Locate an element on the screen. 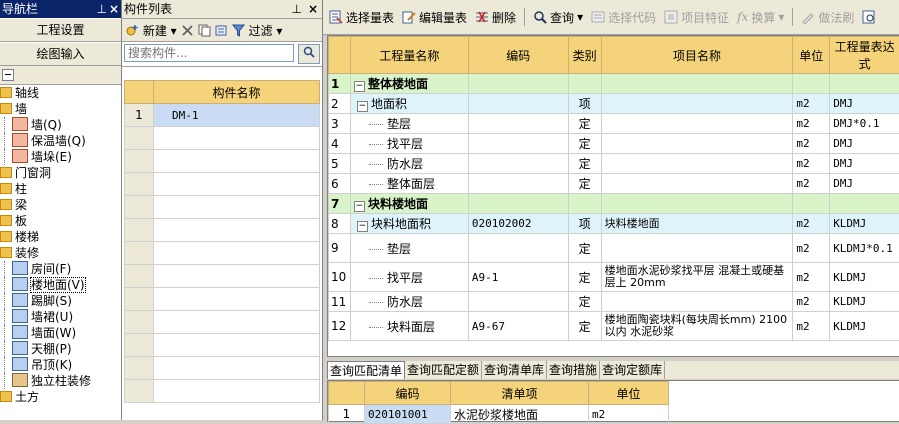 The width and height of the screenshot is (899, 424). query-result-row: 1020101001水泥砂浆楼地面m2 is located at coordinates (499, 414).